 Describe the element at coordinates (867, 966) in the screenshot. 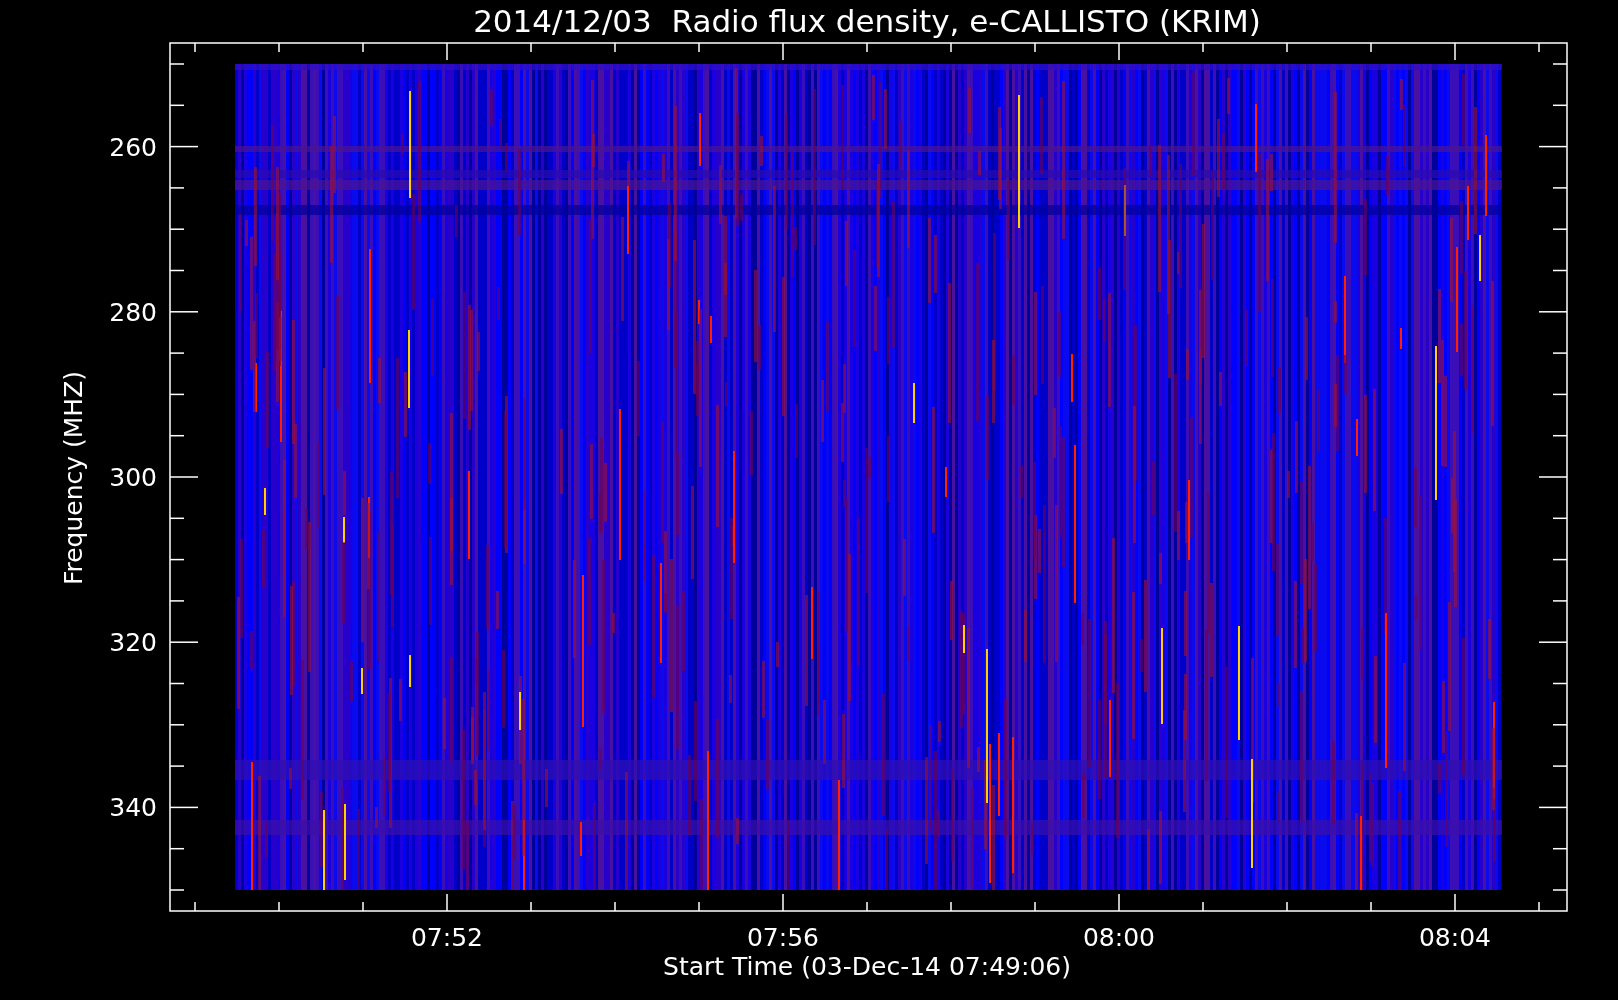

I see `x-axis-label: Start Time (03-Dec-14 07:49:06)` at that location.